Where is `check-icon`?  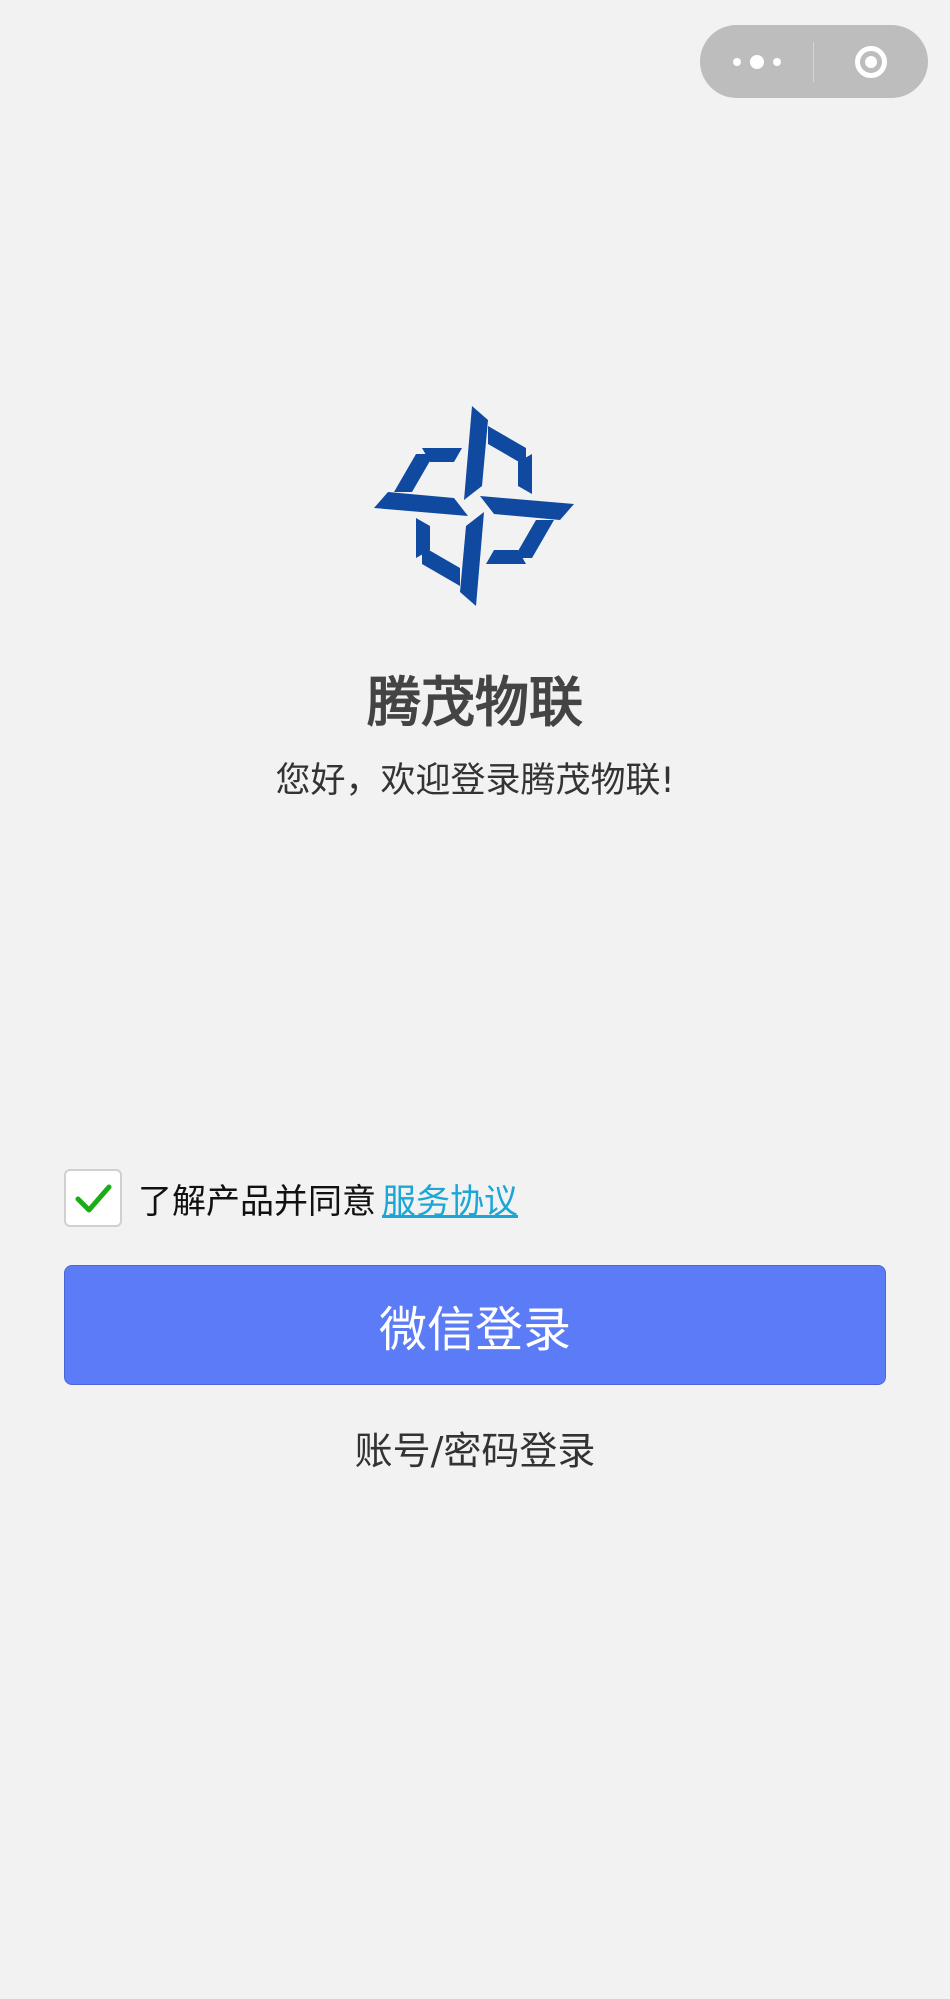
check-icon is located at coordinates (93, 1198).